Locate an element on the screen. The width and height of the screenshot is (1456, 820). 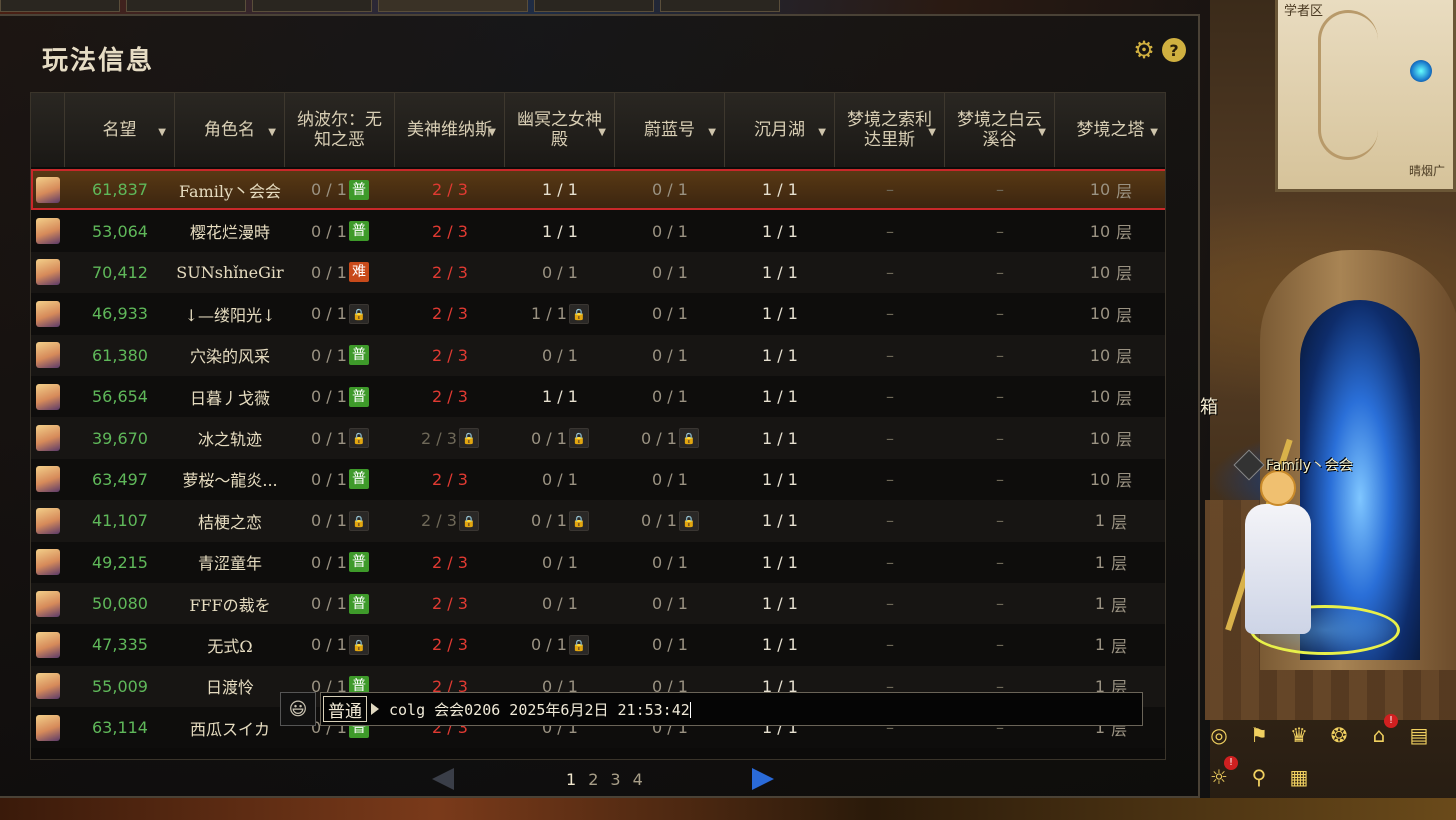
venus-cell: 2 / 3 is located at coordinates (450, 479).